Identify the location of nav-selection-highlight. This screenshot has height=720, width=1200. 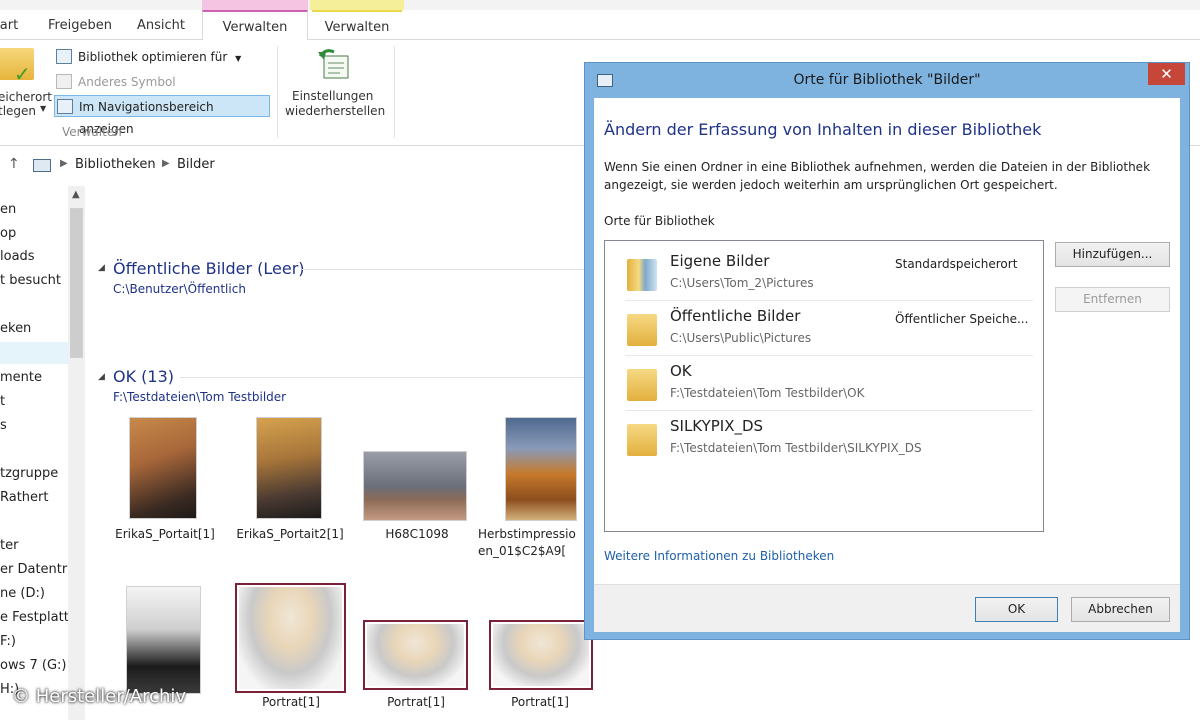
(34, 353).